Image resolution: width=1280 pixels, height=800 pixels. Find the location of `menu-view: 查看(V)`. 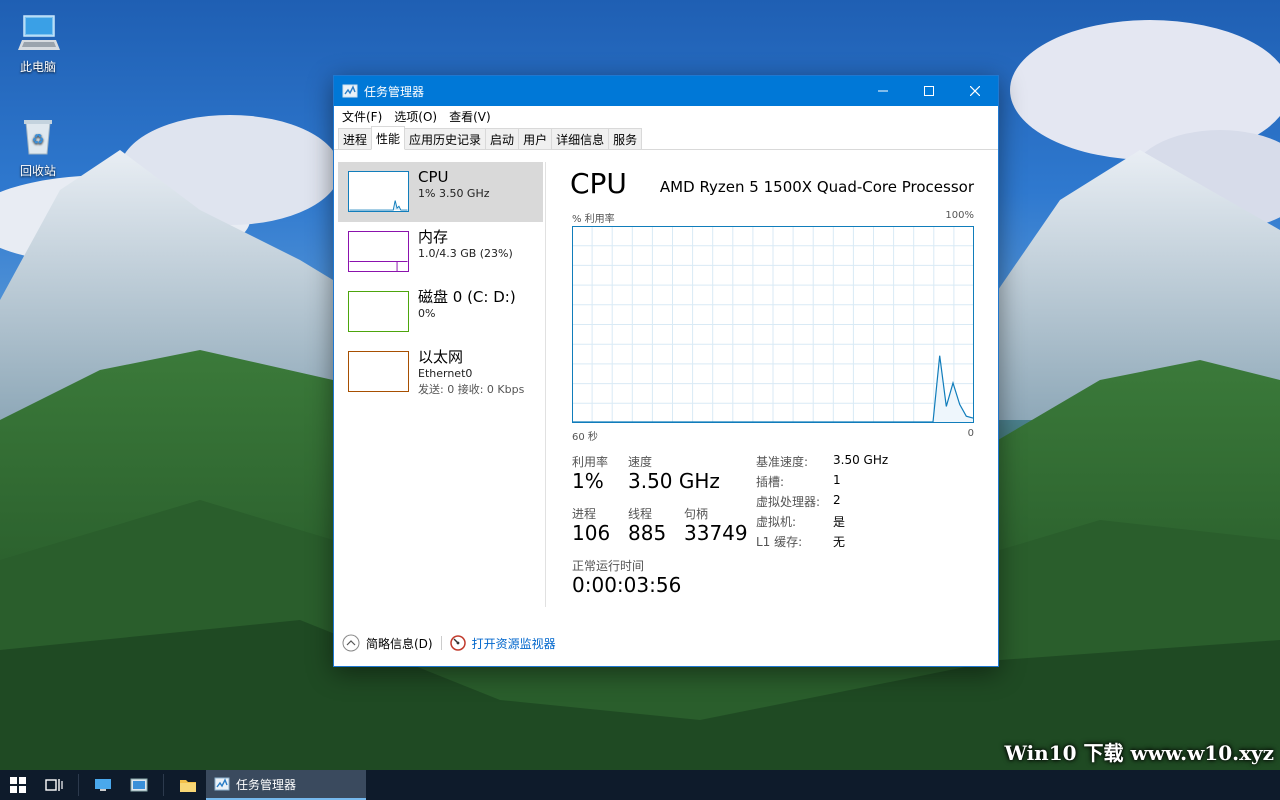

menu-view: 查看(V) is located at coordinates (470, 116).